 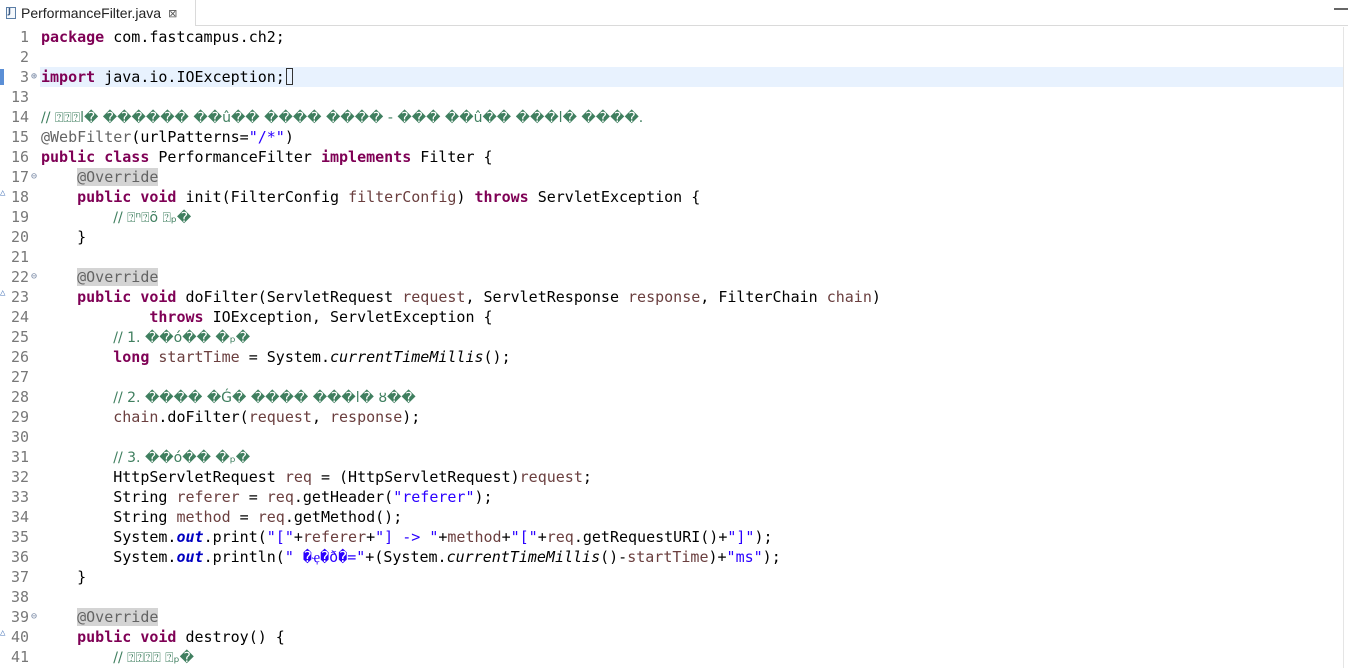 What do you see at coordinates (670, 337) in the screenshot?
I see `code-line: 25 // 1. ��ó�� �ₚ�` at bounding box center [670, 337].